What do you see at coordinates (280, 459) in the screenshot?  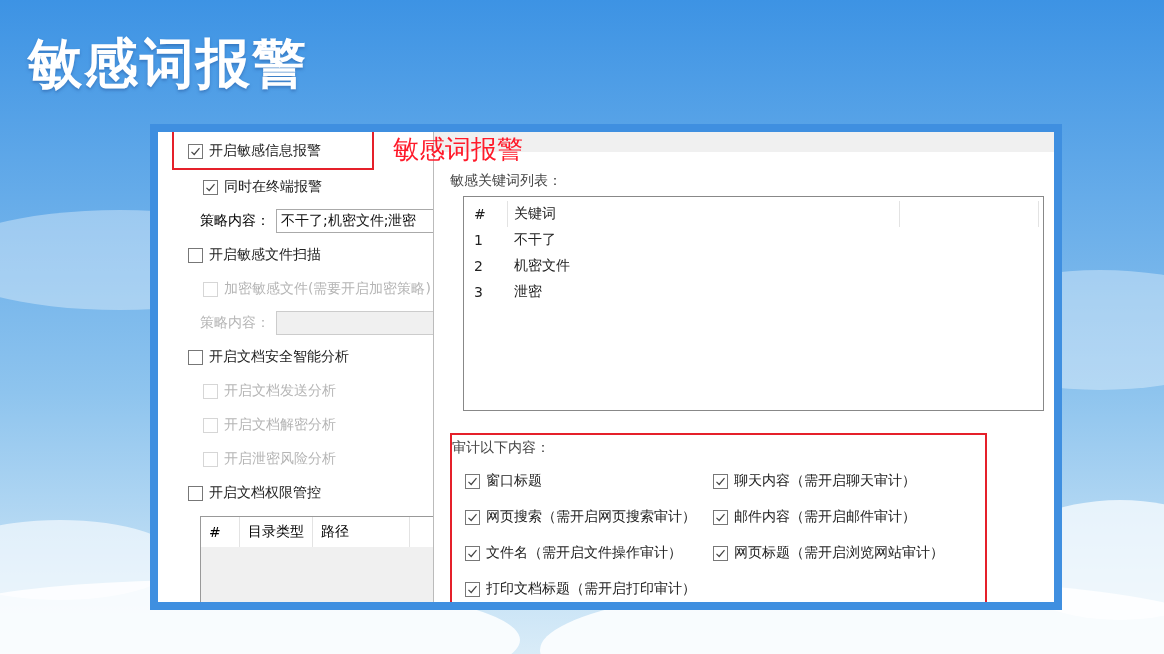 I see `checkbox-label: 开启泄密风险分析` at bounding box center [280, 459].